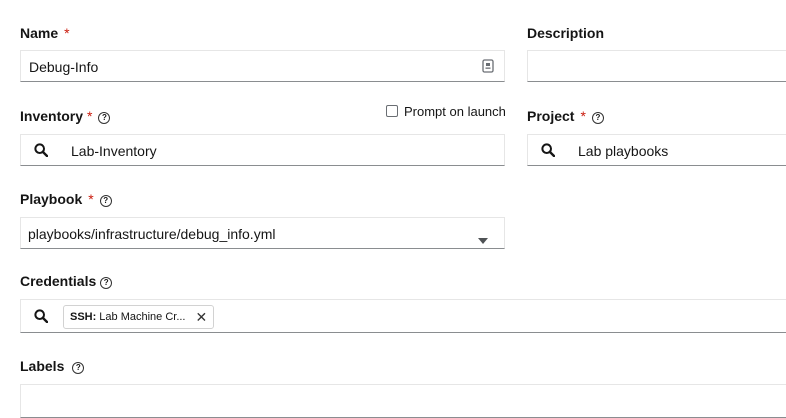 This screenshot has width=786, height=418. I want to click on inventory-label: Inventory *?, so click(65, 116).